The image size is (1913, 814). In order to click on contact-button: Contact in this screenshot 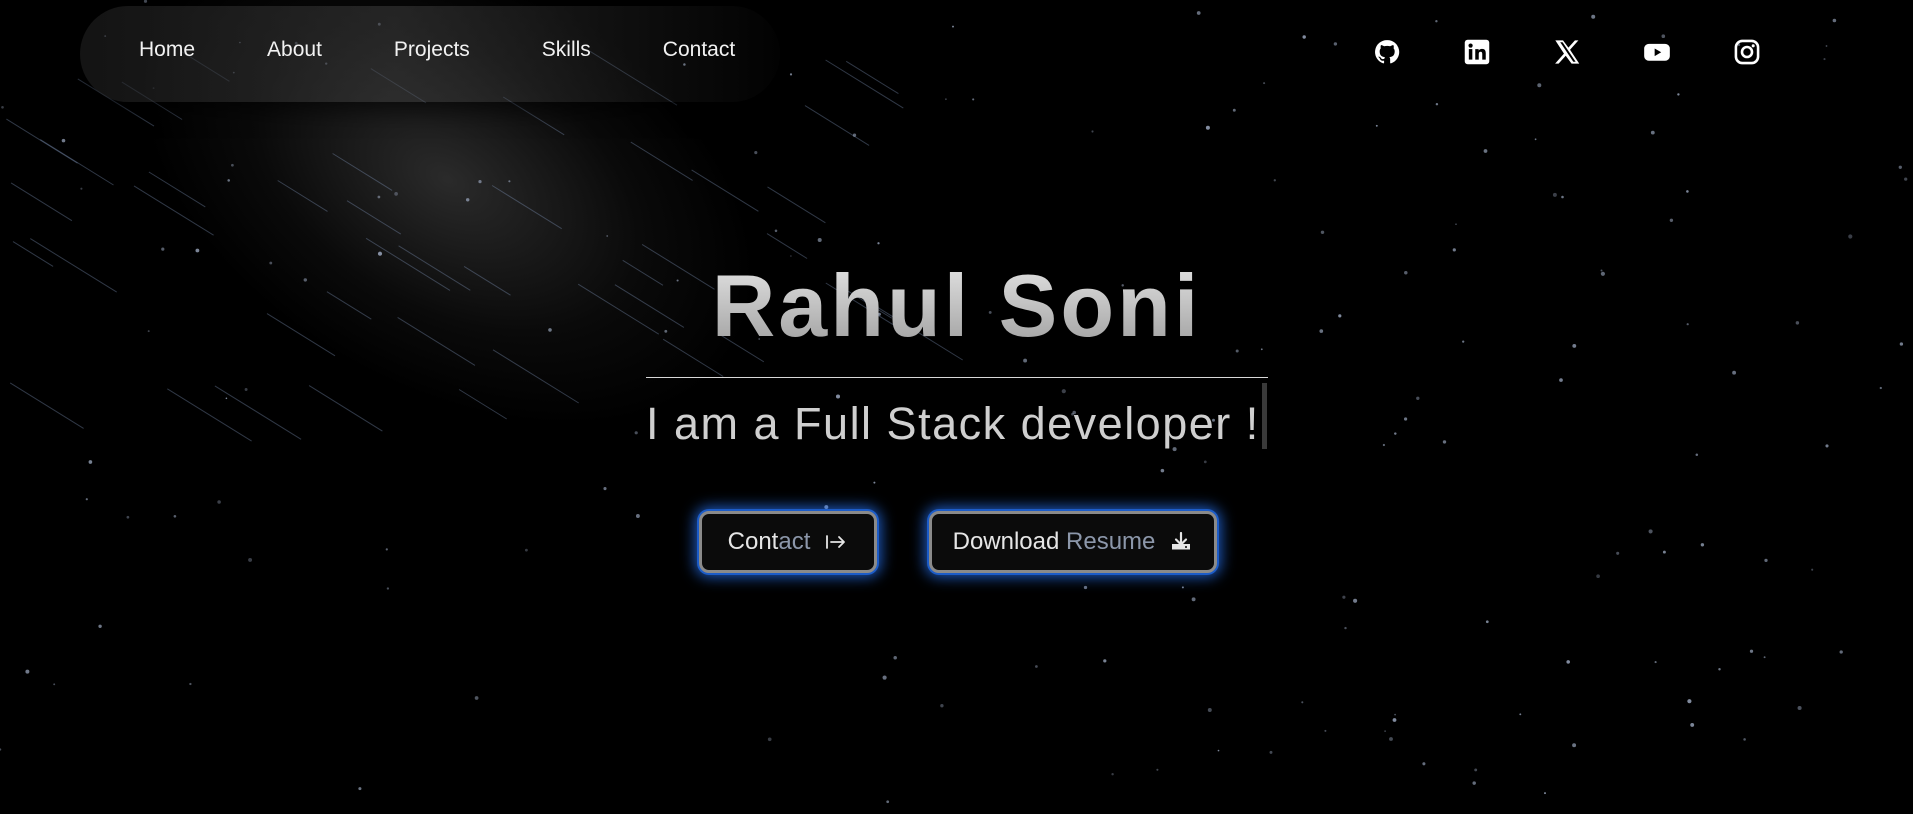, I will do `click(788, 542)`.